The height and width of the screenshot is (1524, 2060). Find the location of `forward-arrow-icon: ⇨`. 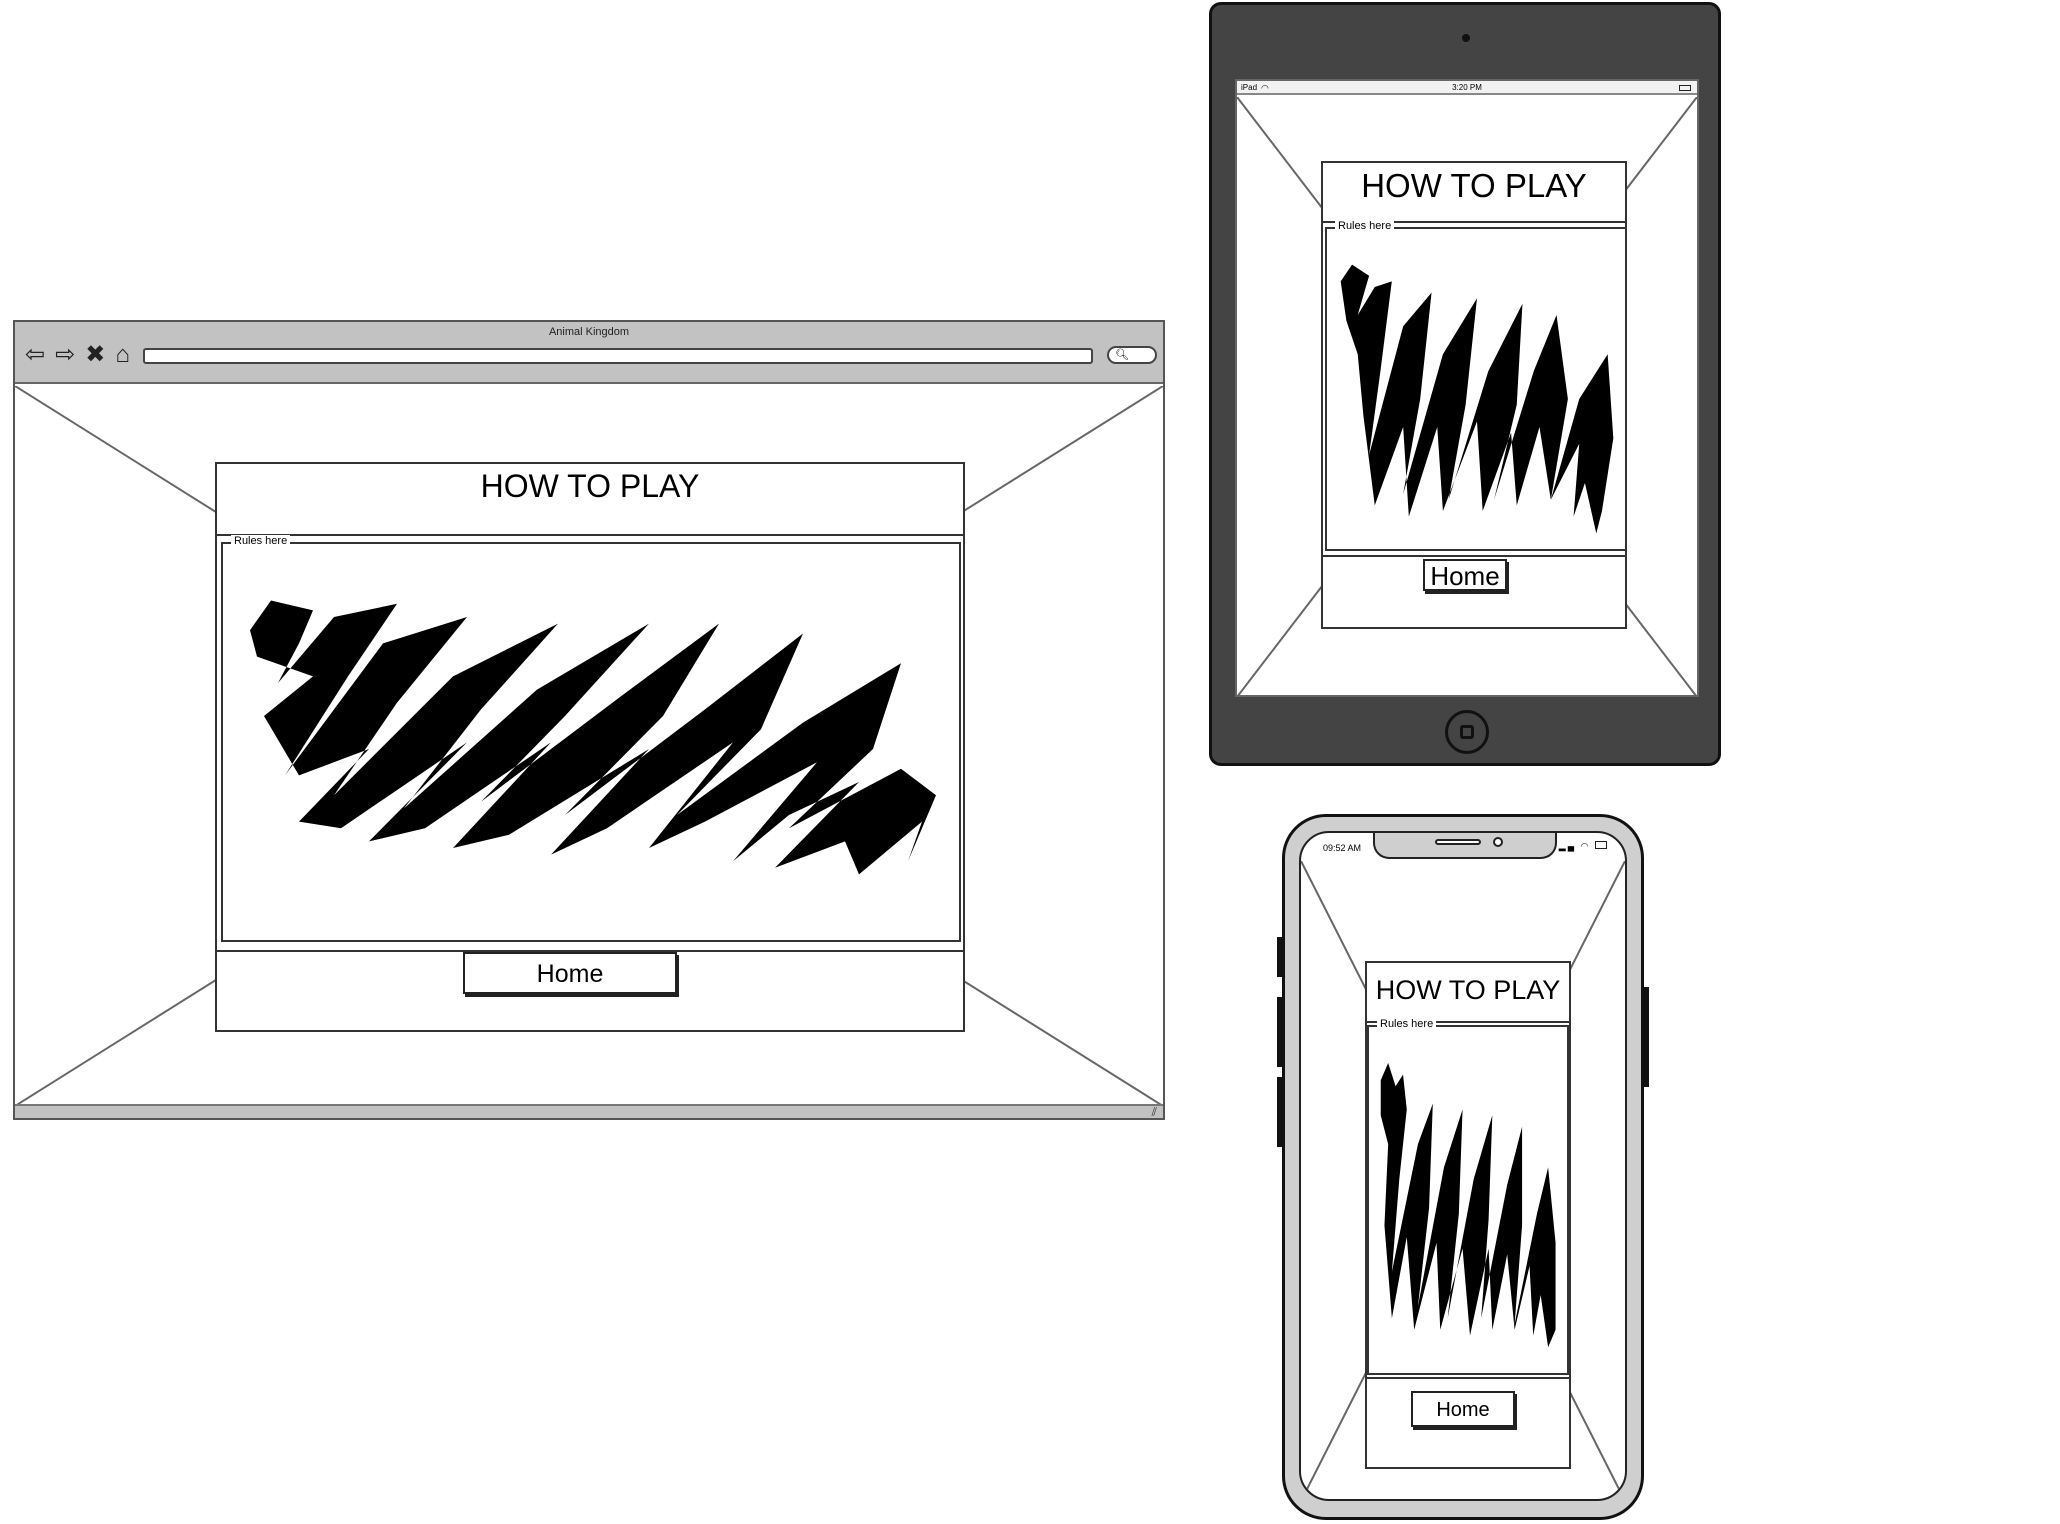

forward-arrow-icon: ⇨ is located at coordinates (65, 355).